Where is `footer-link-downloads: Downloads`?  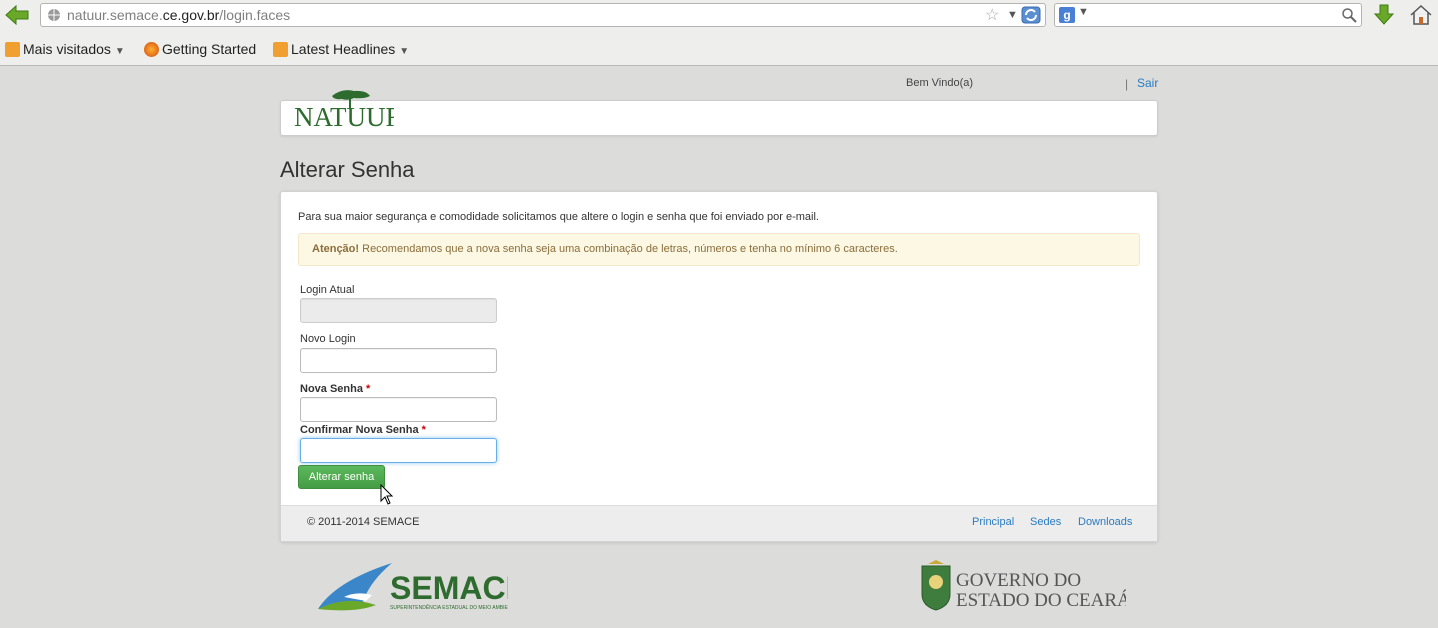
footer-link-downloads: Downloads is located at coordinates (1105, 522).